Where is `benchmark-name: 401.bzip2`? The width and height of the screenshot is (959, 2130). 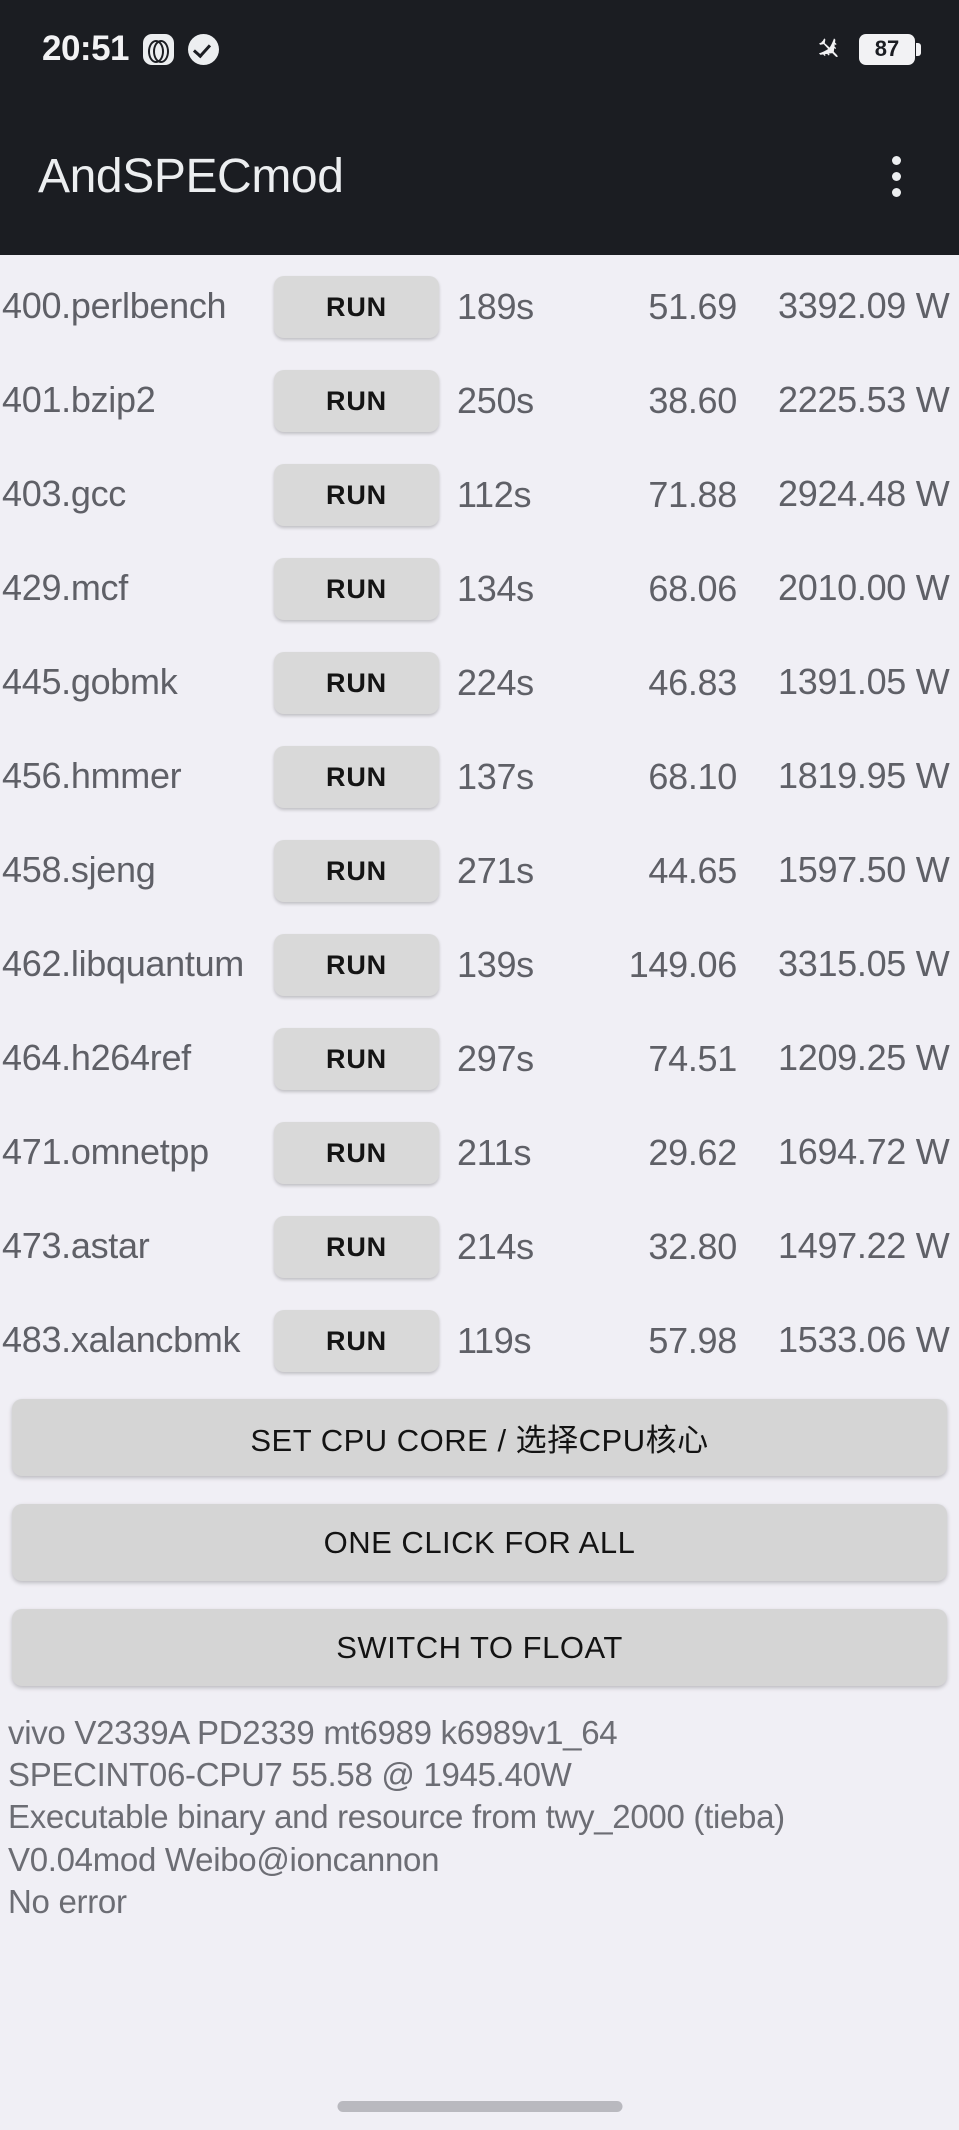 benchmark-name: 401.bzip2 is located at coordinates (79, 400).